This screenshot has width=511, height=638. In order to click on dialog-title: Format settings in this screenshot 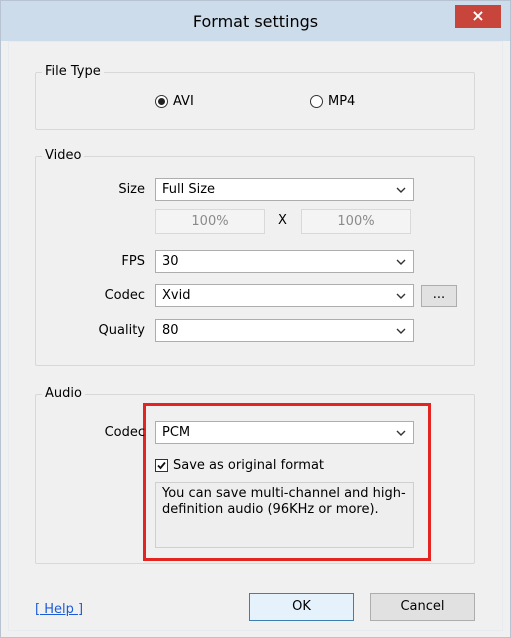, I will do `click(255, 21)`.